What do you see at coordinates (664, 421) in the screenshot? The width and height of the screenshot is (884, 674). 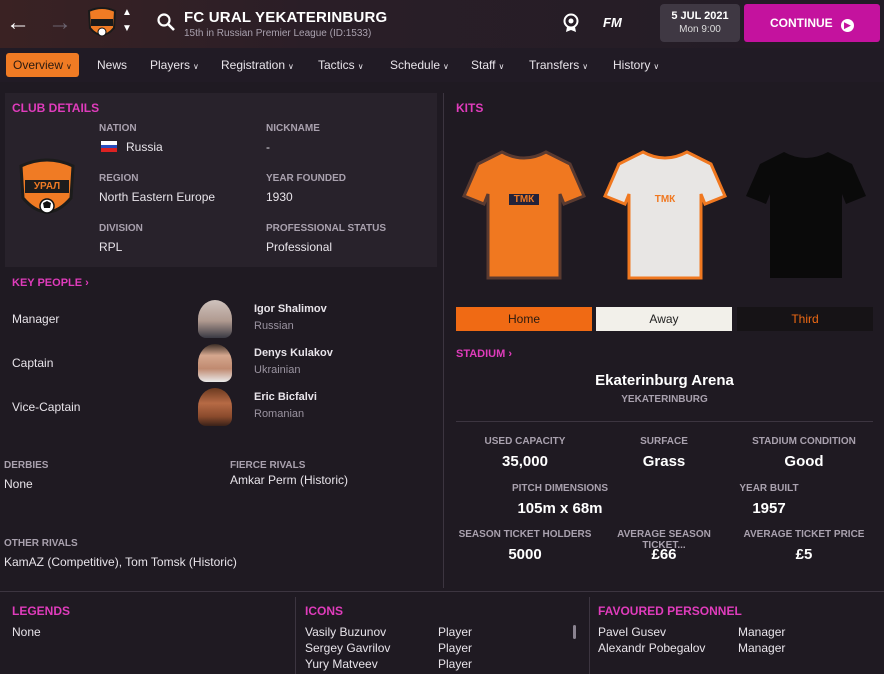 I see `stadium-divider` at bounding box center [664, 421].